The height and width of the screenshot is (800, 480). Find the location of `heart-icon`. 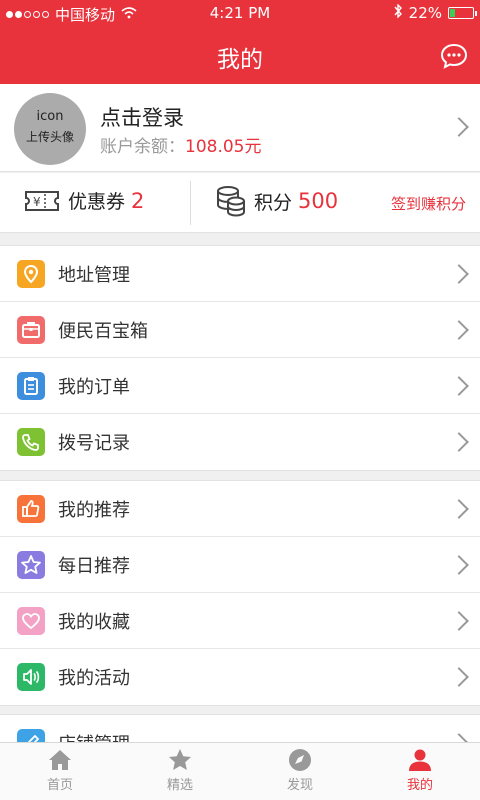

heart-icon is located at coordinates (31, 621).